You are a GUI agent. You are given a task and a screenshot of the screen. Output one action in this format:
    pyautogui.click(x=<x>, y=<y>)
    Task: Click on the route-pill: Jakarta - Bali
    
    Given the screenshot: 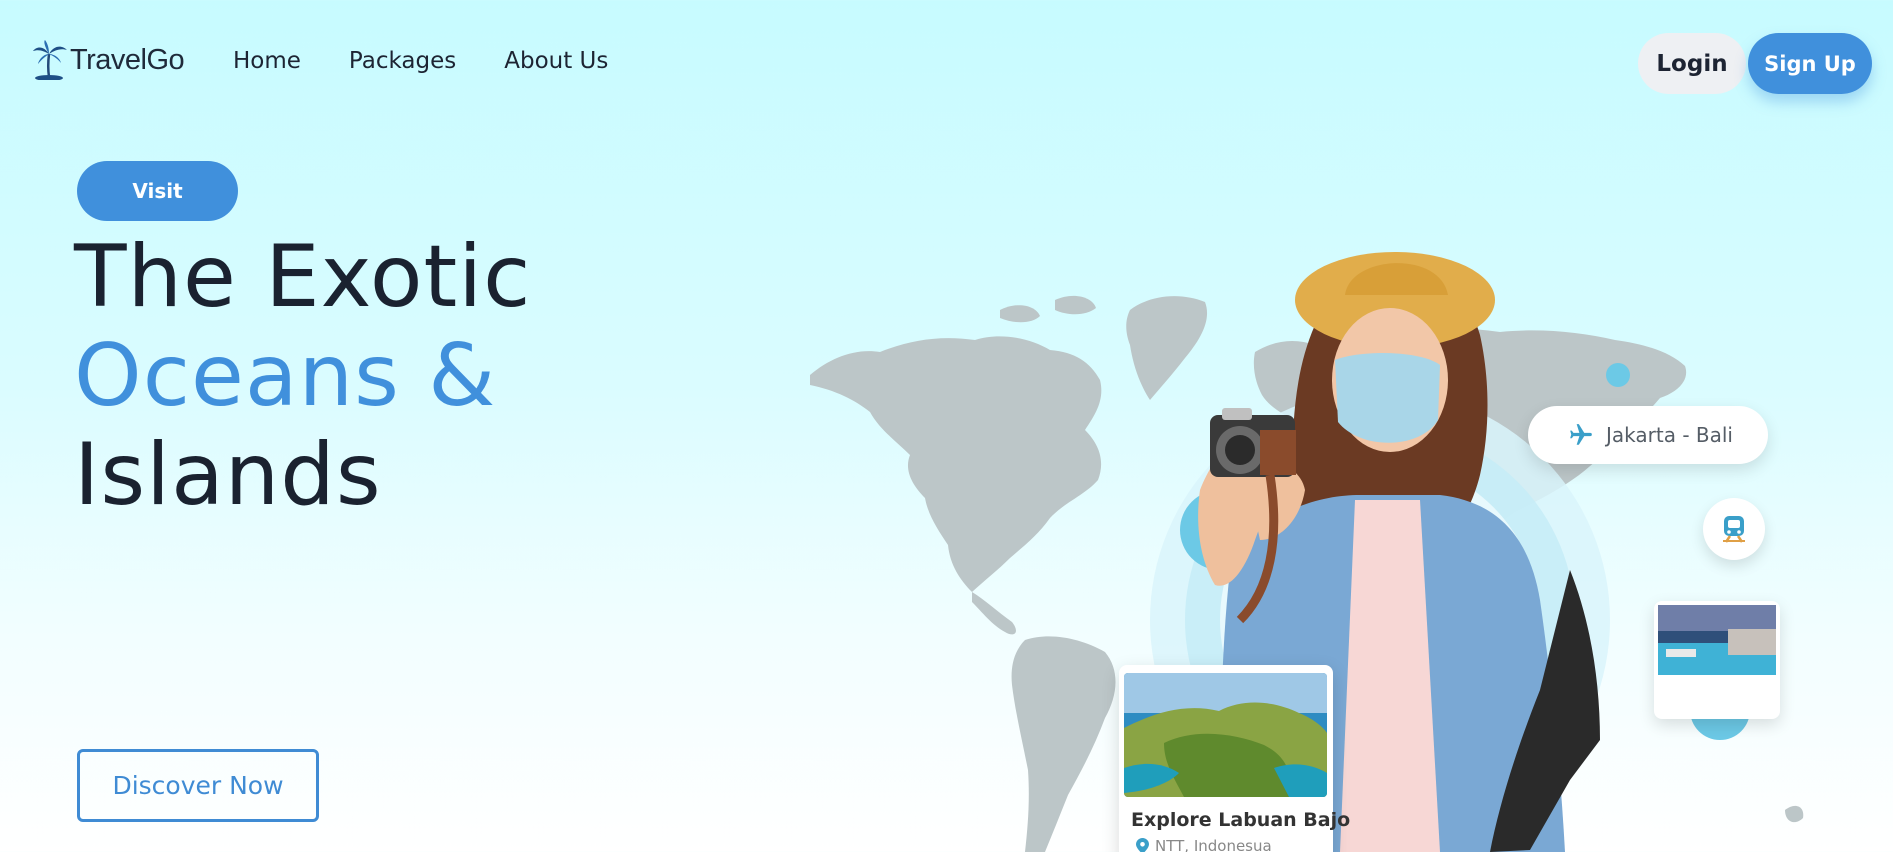 What is the action you would take?
    pyautogui.click(x=1648, y=435)
    